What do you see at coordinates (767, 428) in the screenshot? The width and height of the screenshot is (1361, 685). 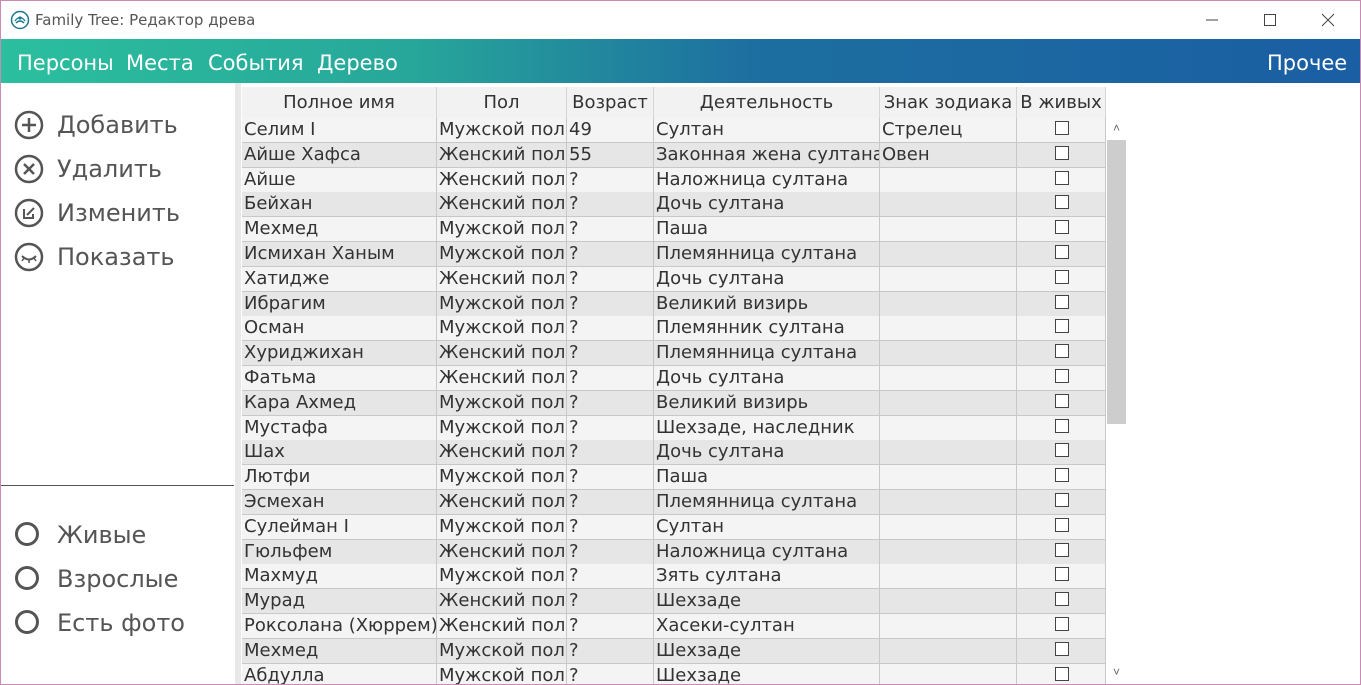 I see `cell-occupation: Шехзаде, наследник` at bounding box center [767, 428].